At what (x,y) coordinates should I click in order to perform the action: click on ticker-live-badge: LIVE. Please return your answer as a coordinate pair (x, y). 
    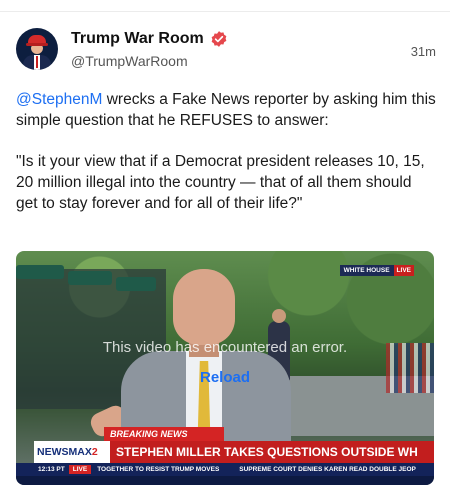
    Looking at the image, I should click on (80, 469).